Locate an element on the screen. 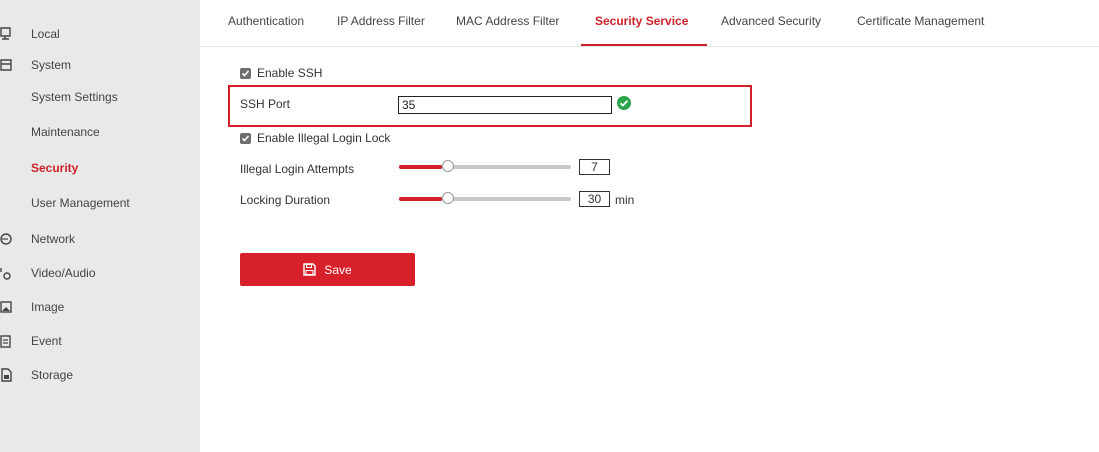 This screenshot has width=1099, height=452. tab-ip-address-filter: IP Address Filter is located at coordinates (381, 21).